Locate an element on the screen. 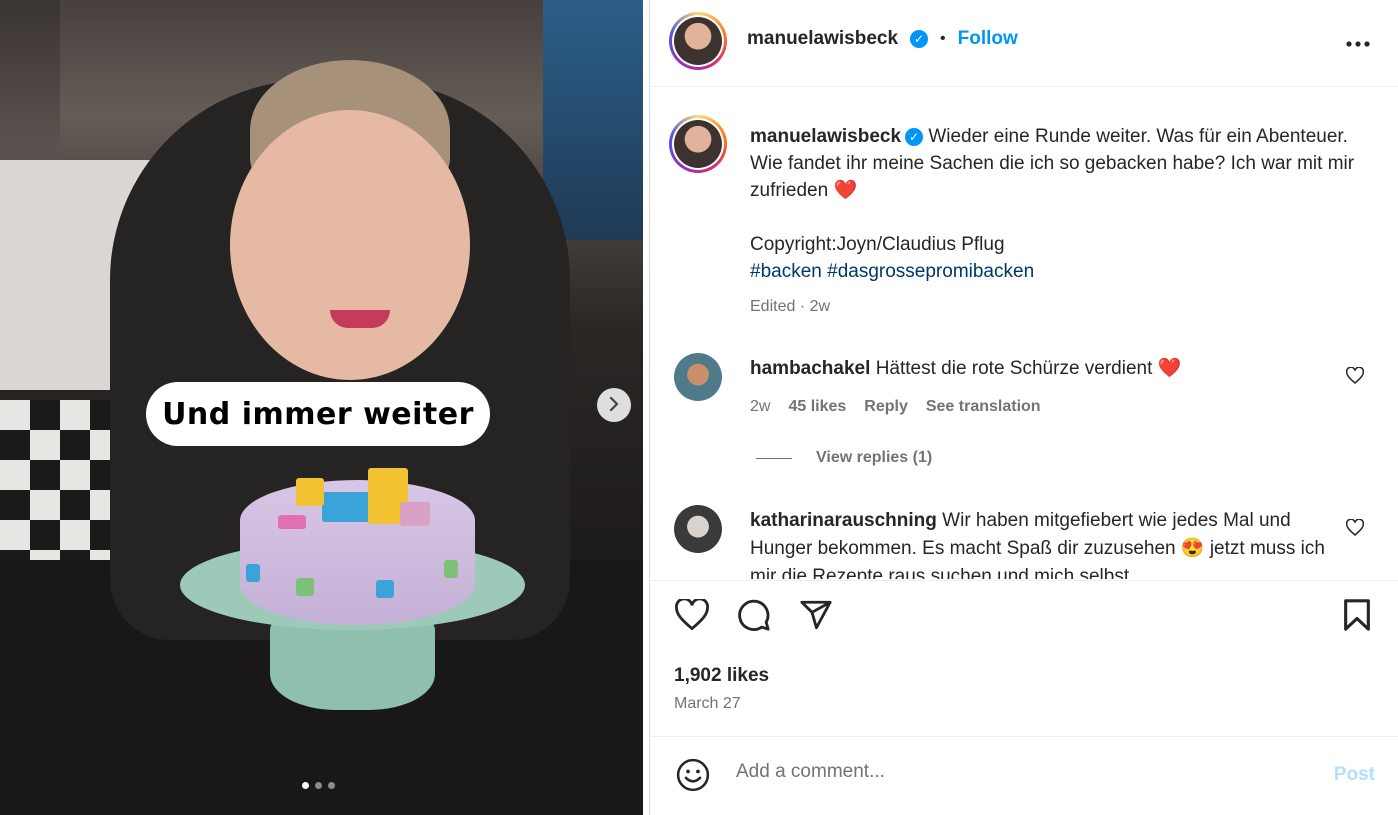  caption-copyright: Copyright:Joyn/Claudius Pflug is located at coordinates (877, 244).